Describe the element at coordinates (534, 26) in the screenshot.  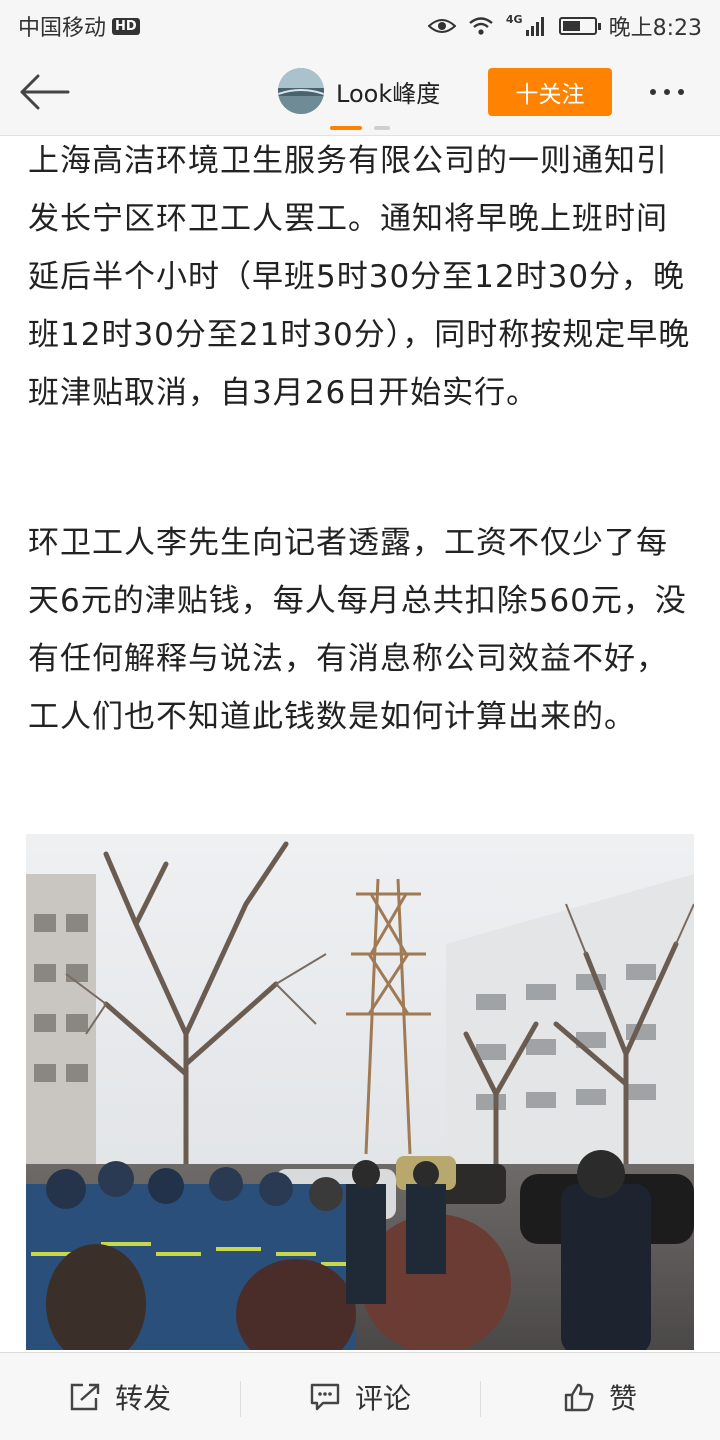
I see `signal-icon` at that location.